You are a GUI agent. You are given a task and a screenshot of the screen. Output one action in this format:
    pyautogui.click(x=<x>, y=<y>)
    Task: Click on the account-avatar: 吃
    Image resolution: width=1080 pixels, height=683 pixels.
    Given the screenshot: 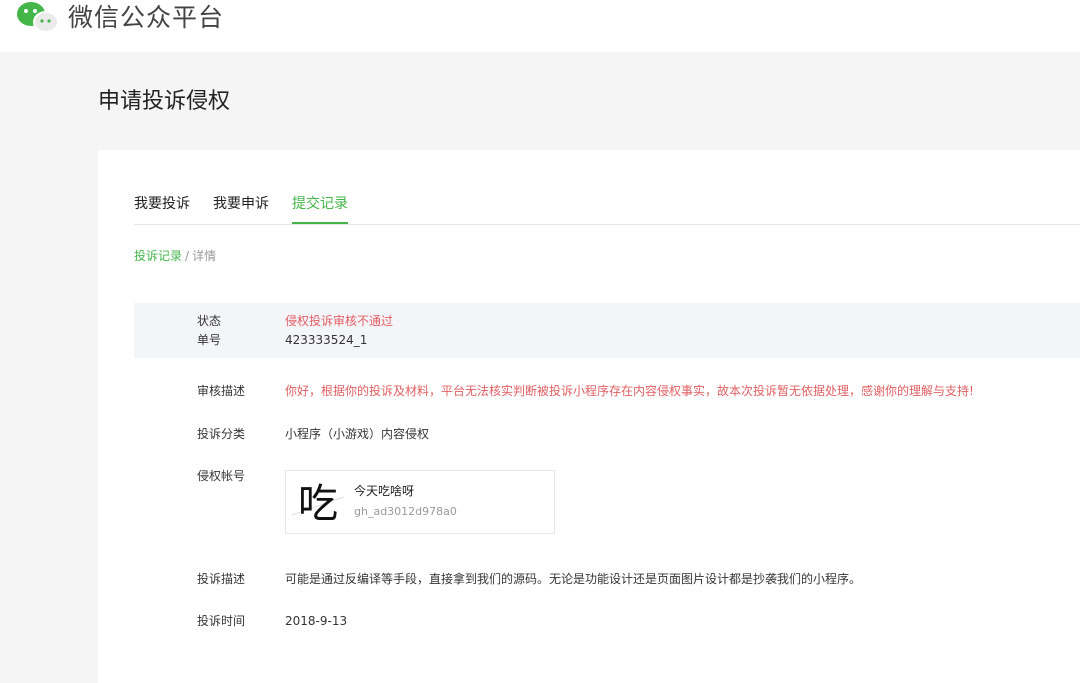 What is the action you would take?
    pyautogui.click(x=318, y=502)
    